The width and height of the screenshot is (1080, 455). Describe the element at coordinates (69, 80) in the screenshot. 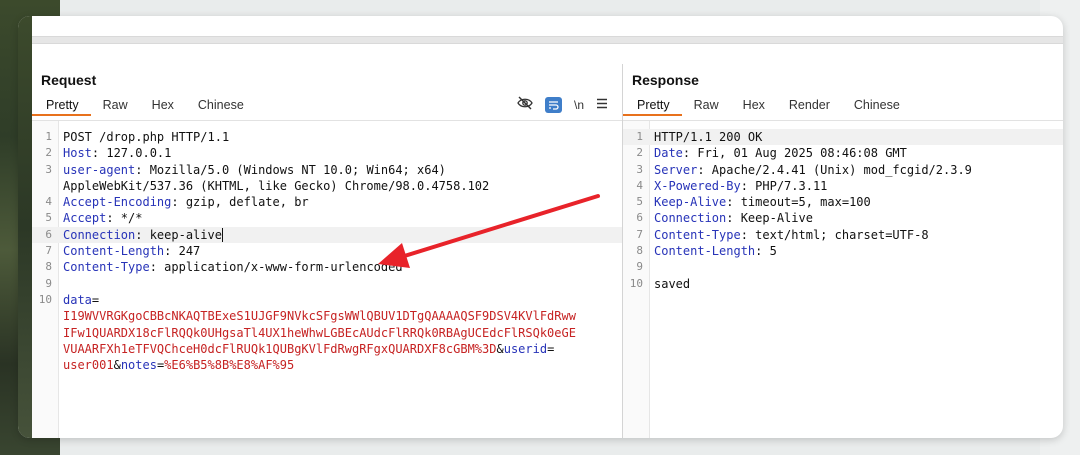

I see `request-title: Request` at that location.